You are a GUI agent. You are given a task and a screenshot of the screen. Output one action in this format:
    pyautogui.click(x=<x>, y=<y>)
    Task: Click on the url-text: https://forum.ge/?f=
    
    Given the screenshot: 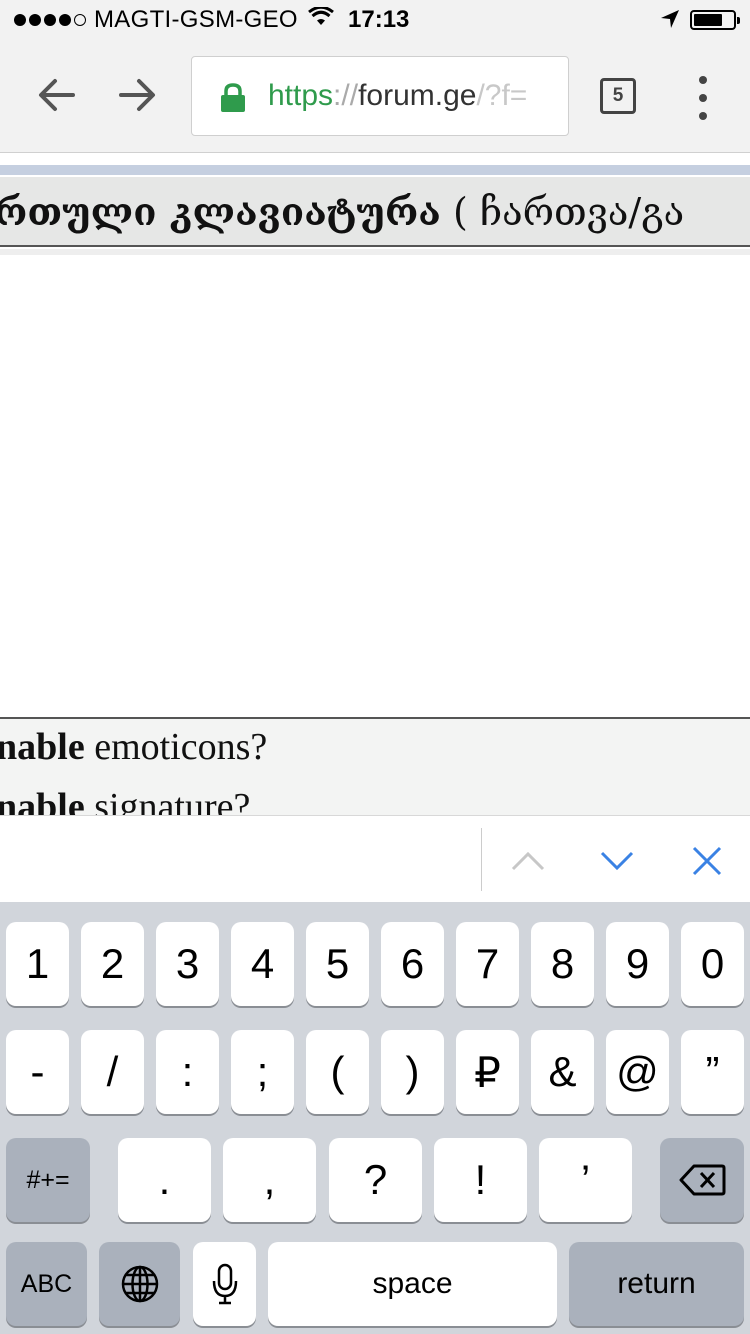 What is the action you would take?
    pyautogui.click(x=397, y=96)
    